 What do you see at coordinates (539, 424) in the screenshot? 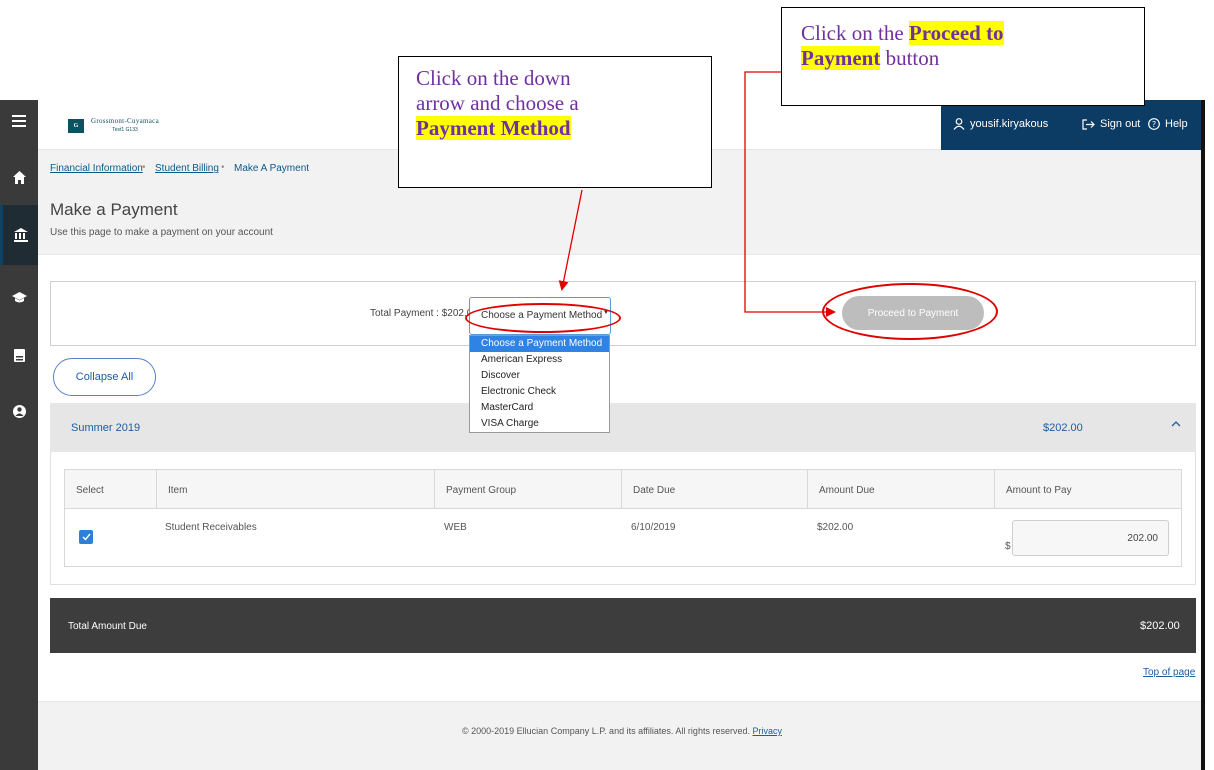
I see `payment-method-option: VISA Charge` at bounding box center [539, 424].